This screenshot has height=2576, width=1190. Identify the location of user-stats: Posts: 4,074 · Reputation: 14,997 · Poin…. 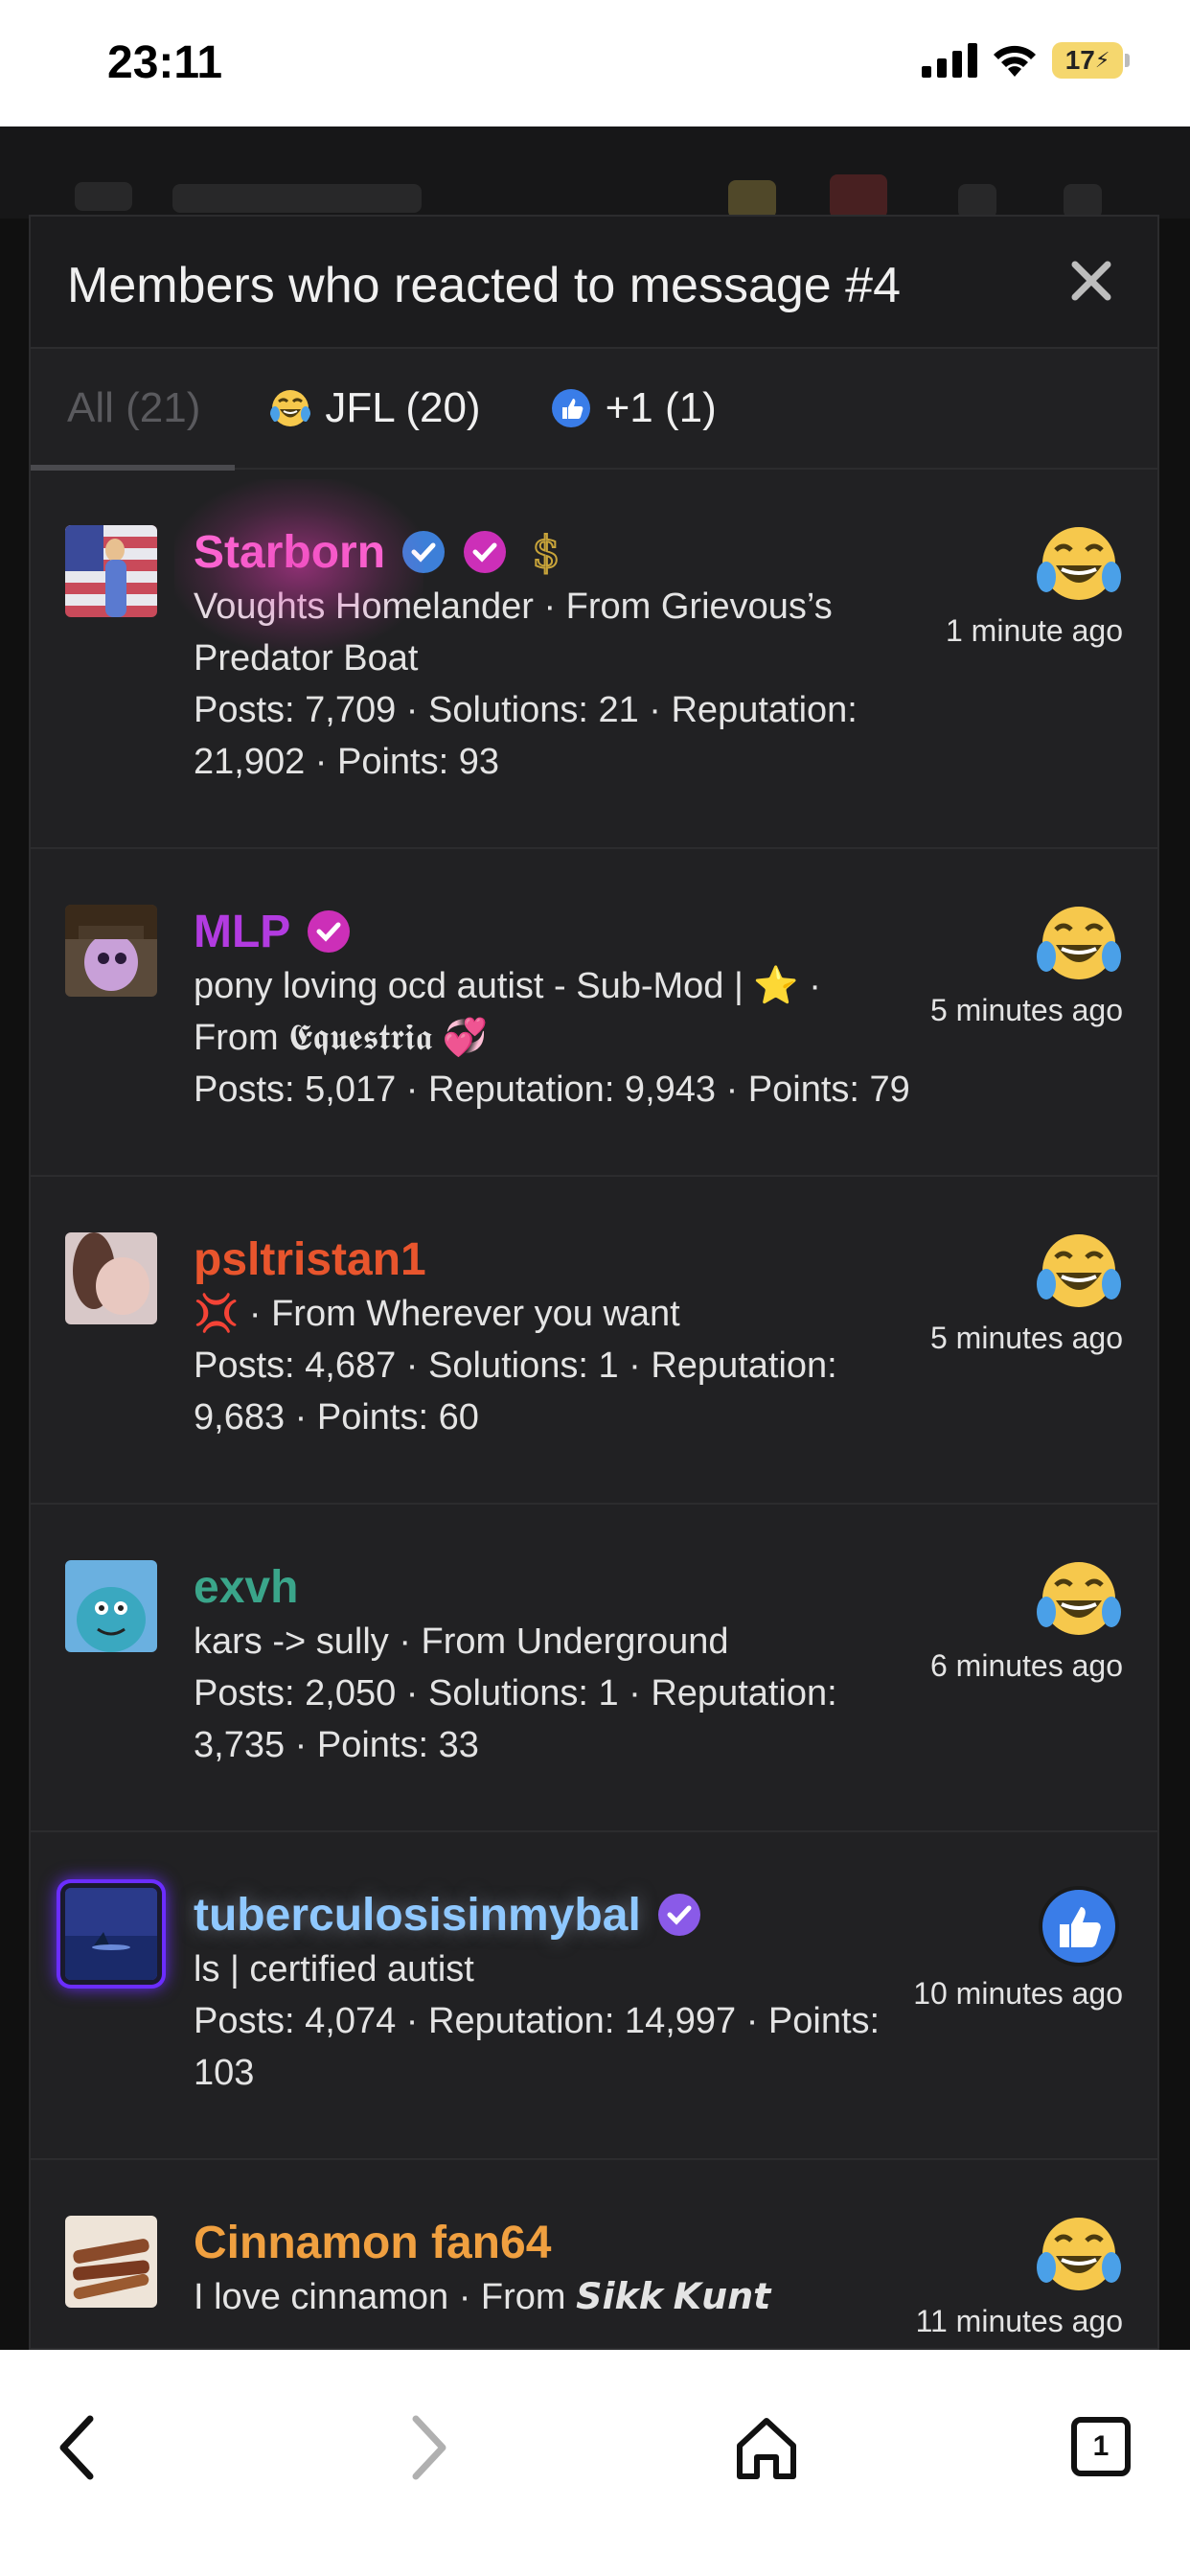
(538, 2047).